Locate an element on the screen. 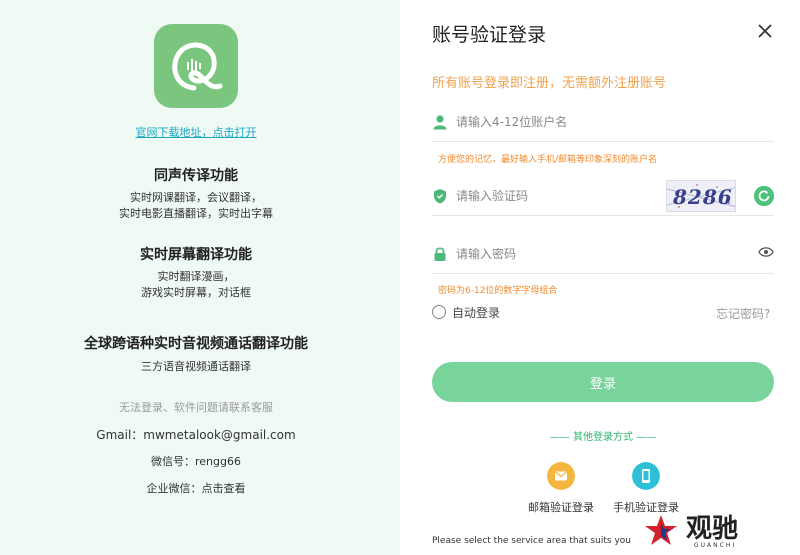 This screenshot has width=800, height=555. feature-line: 实时翻译漫画， is located at coordinates (196, 276).